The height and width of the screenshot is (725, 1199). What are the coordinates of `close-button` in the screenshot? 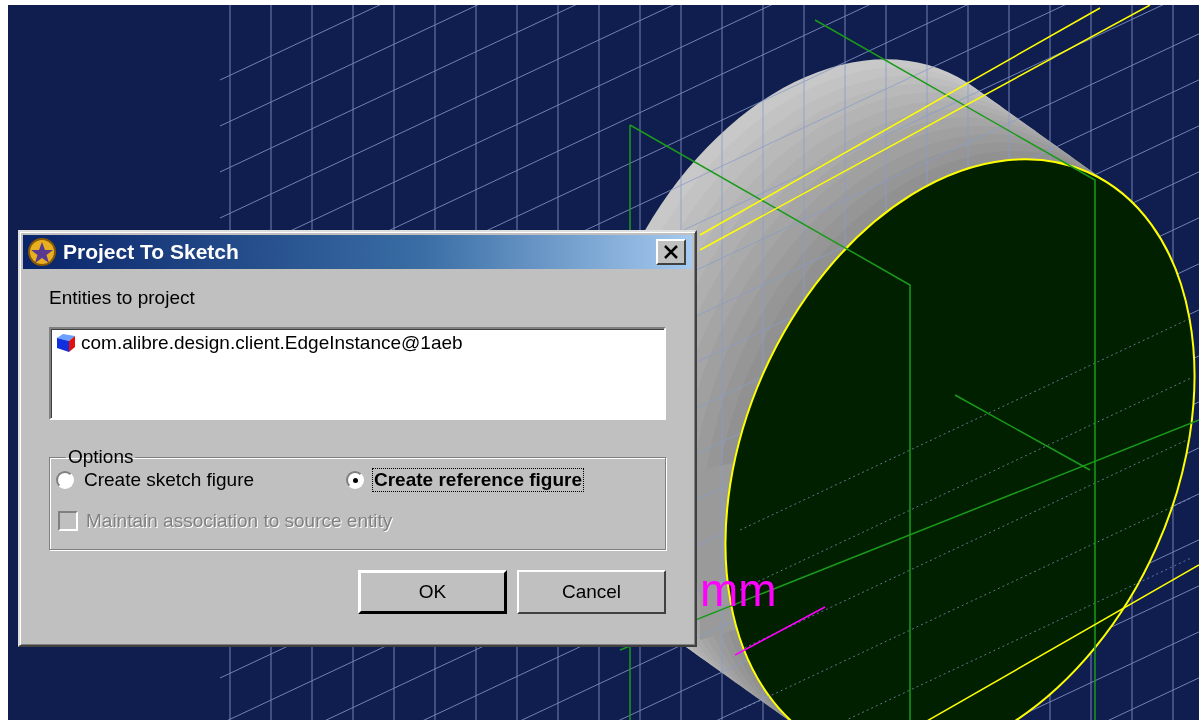 It's located at (671, 252).